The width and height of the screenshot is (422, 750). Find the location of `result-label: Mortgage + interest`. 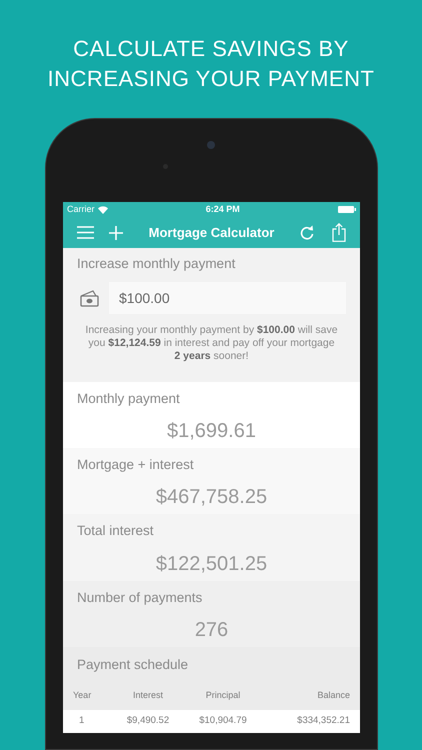

result-label: Mortgage + interest is located at coordinates (136, 465).